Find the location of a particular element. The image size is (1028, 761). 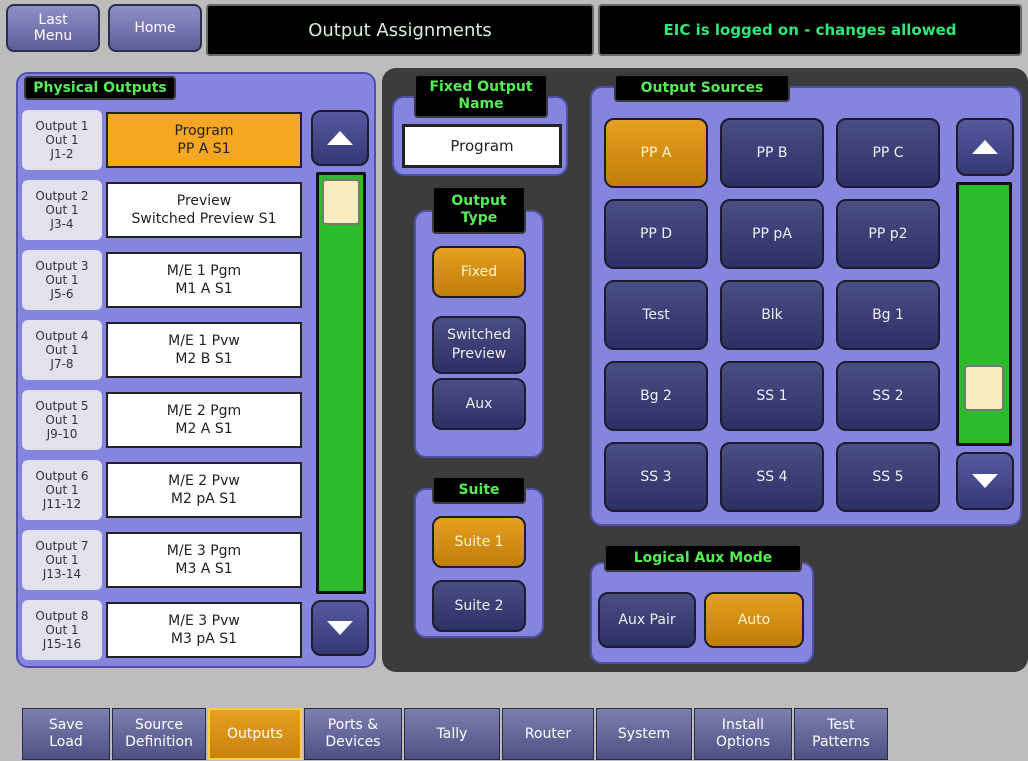

output-row-label: Output 6 Out 1 J11-12 is located at coordinates (62, 490).